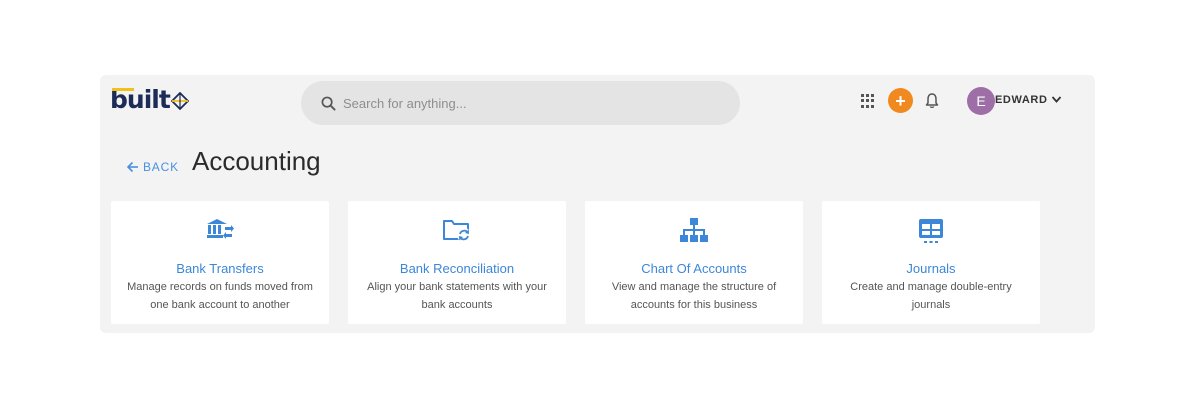  What do you see at coordinates (179, 101) in the screenshot?
I see `logo-diamond-icon` at bounding box center [179, 101].